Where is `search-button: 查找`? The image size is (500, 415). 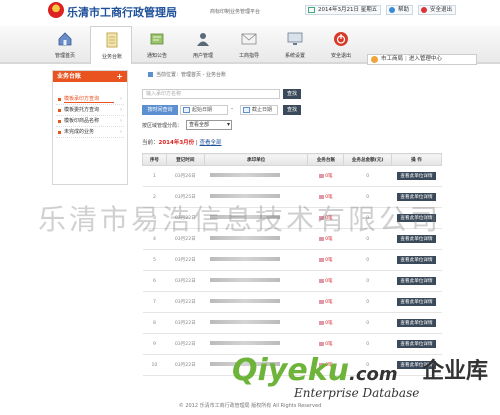
search-button: 查找 is located at coordinates (292, 94).